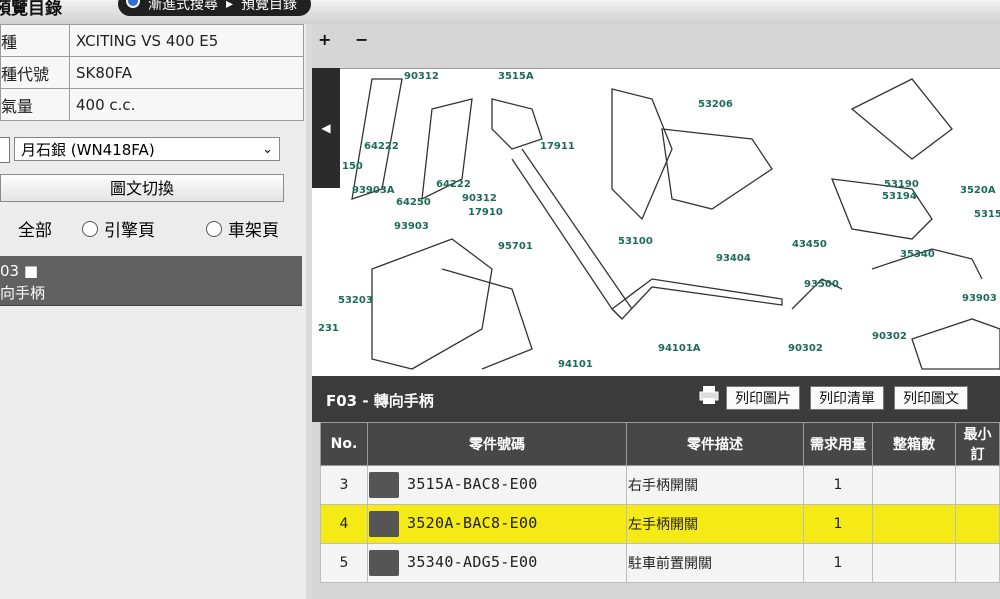 This screenshot has width=1000, height=599. I want to click on breadcrumb: 漸進式搜尋 ▸ 預覽目錄, so click(215, 8).